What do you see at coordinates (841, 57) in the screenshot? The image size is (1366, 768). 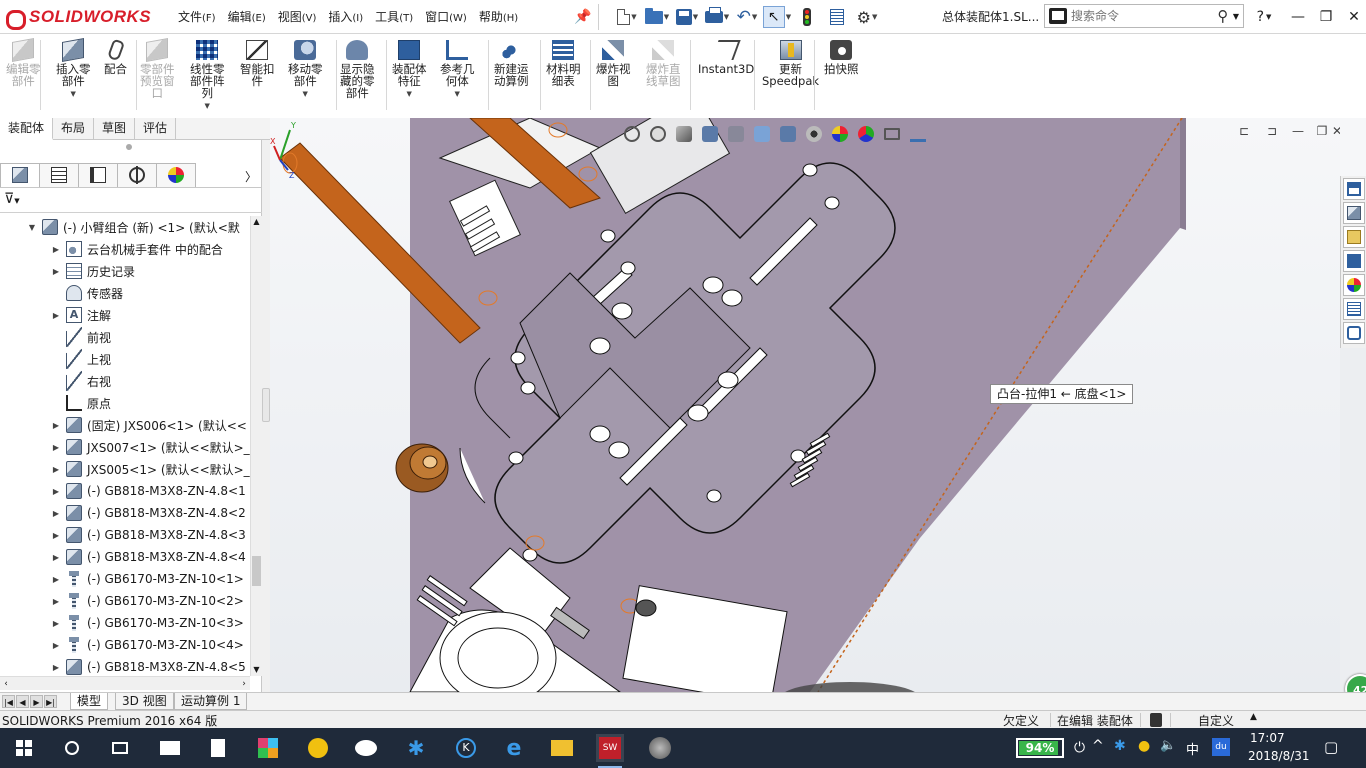 I see `ribbon-button-16: 拍快照` at bounding box center [841, 57].